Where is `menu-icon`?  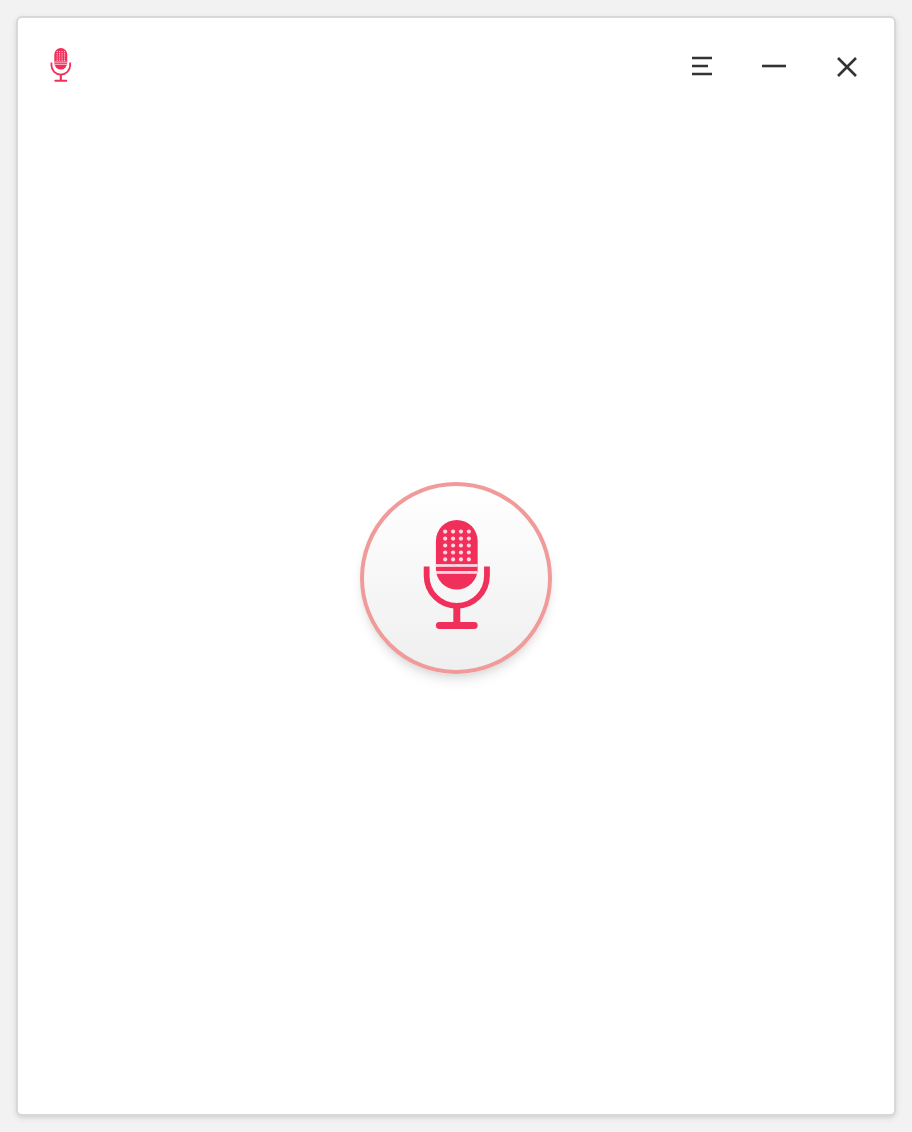 menu-icon is located at coordinates (702, 66).